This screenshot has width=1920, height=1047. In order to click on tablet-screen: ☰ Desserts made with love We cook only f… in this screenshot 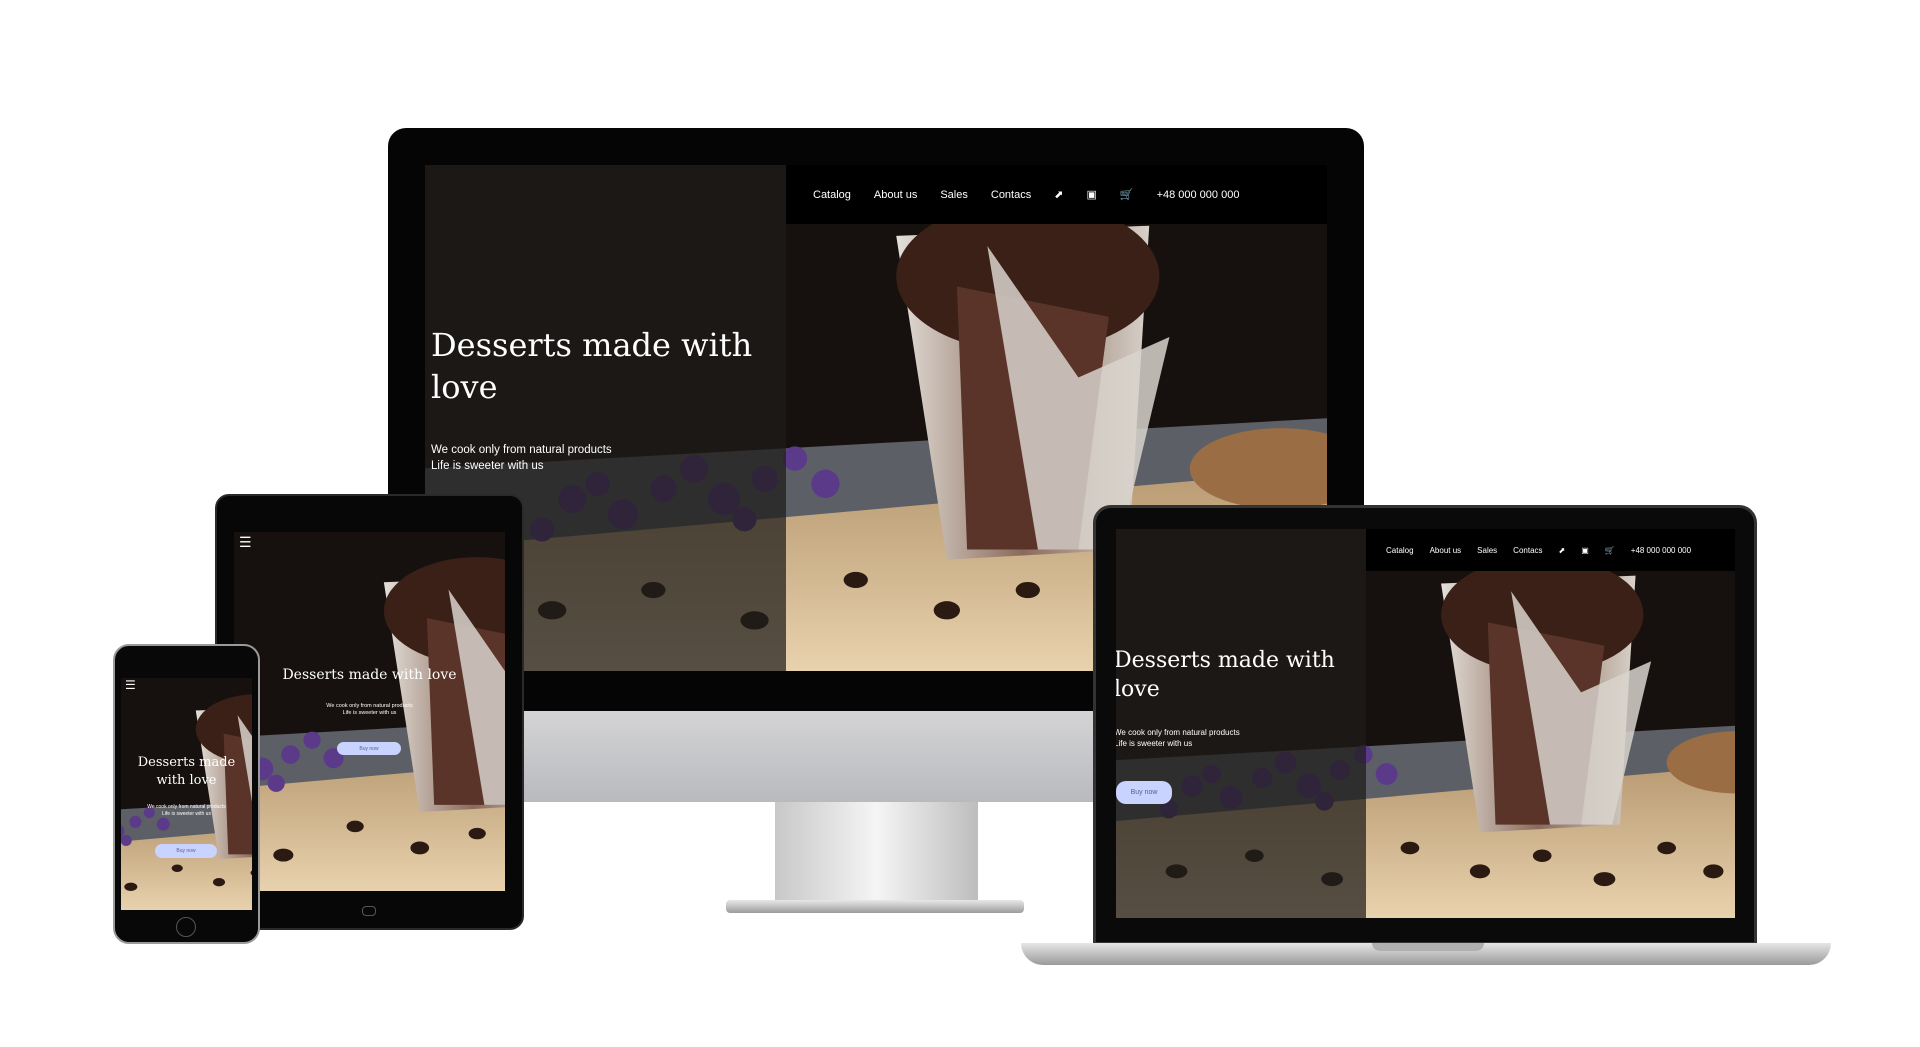, I will do `click(369, 711)`.